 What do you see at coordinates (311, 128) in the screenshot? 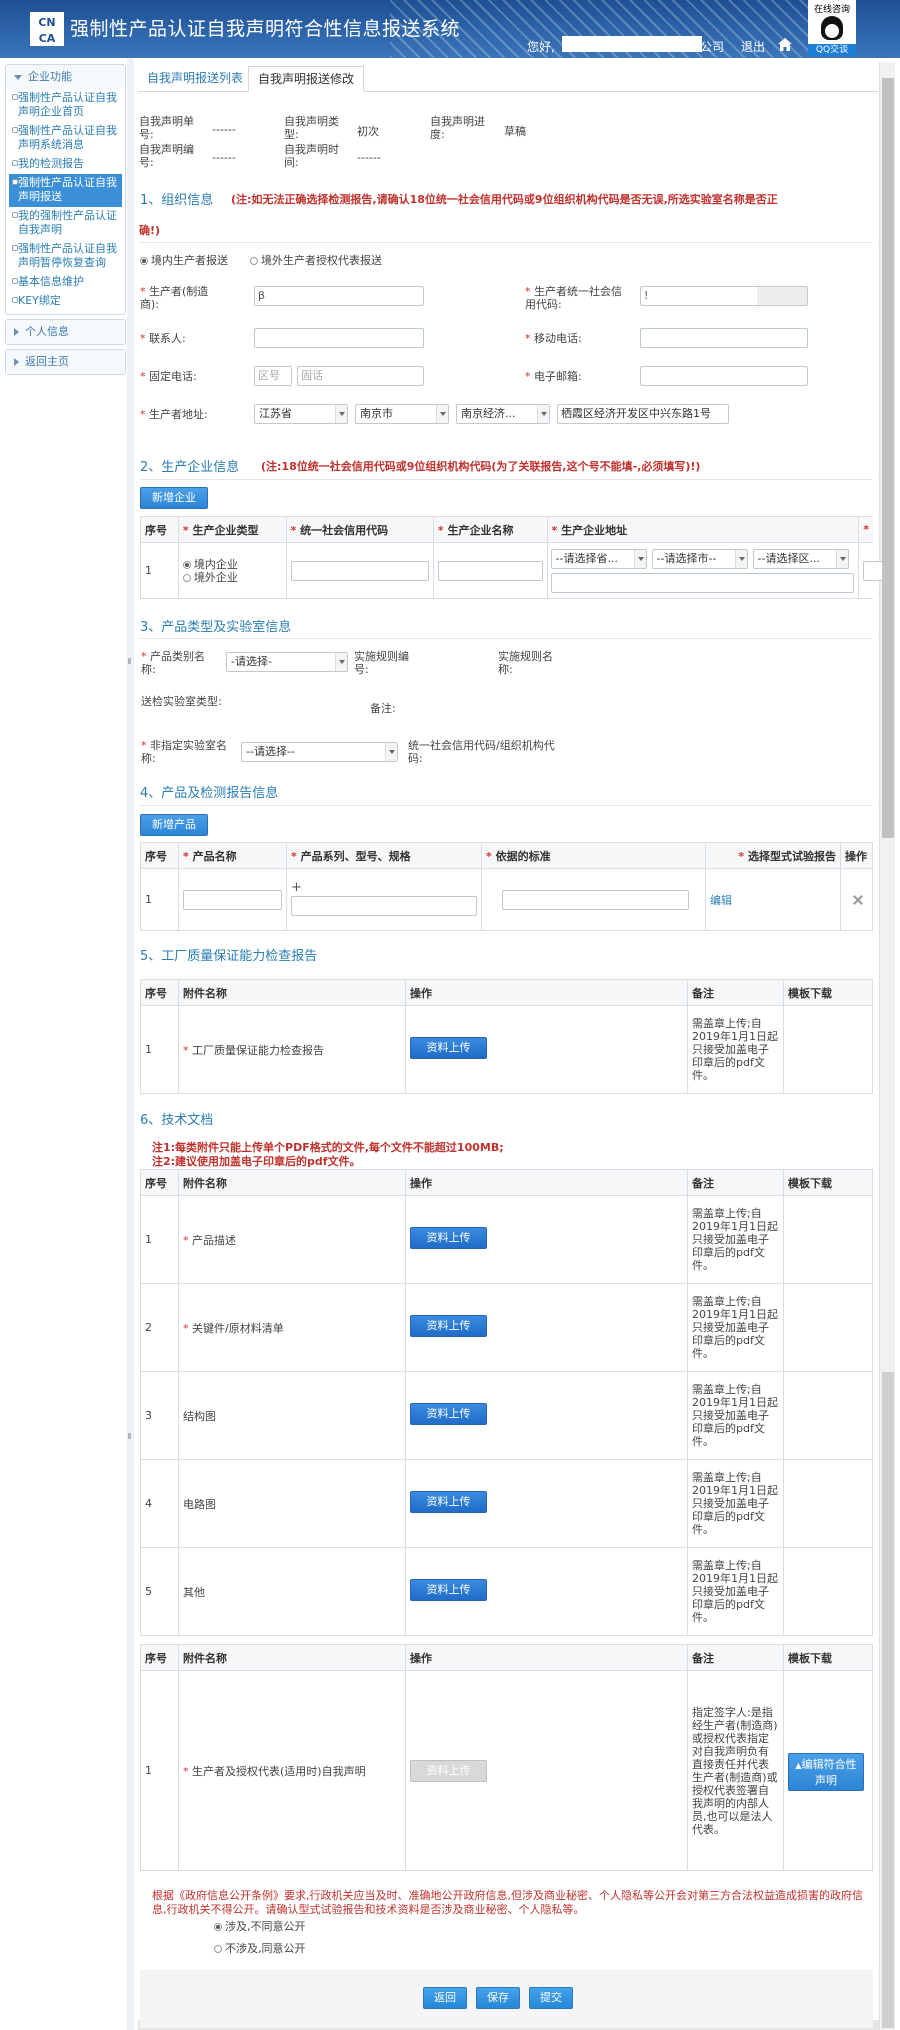
I see `declaration-type-label: 自我声明类型:` at bounding box center [311, 128].